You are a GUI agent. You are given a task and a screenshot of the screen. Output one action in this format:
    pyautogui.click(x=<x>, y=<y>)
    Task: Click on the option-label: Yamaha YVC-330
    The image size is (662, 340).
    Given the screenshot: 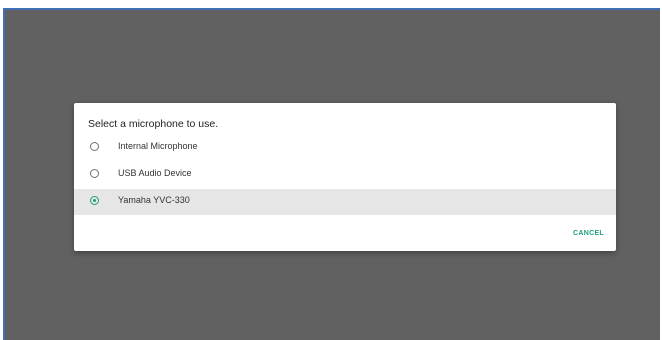 What is the action you would take?
    pyautogui.click(x=154, y=200)
    